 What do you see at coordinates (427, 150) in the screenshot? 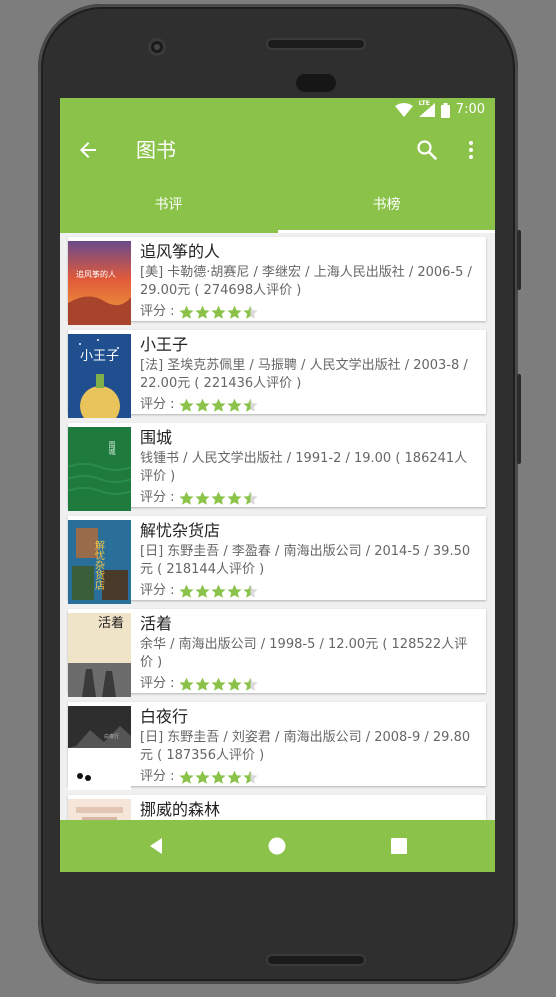
I see `search-icon` at bounding box center [427, 150].